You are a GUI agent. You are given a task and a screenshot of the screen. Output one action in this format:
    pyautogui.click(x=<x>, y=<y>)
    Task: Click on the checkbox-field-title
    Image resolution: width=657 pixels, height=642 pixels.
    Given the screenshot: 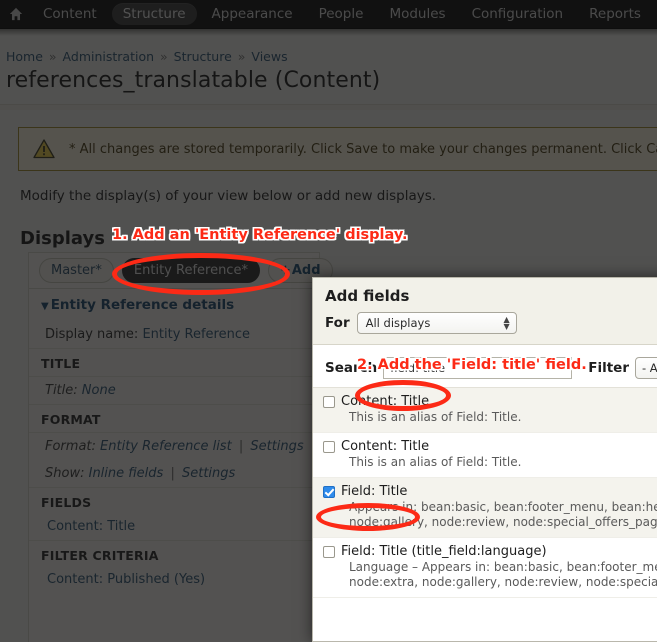 What is the action you would take?
    pyautogui.click(x=329, y=492)
    